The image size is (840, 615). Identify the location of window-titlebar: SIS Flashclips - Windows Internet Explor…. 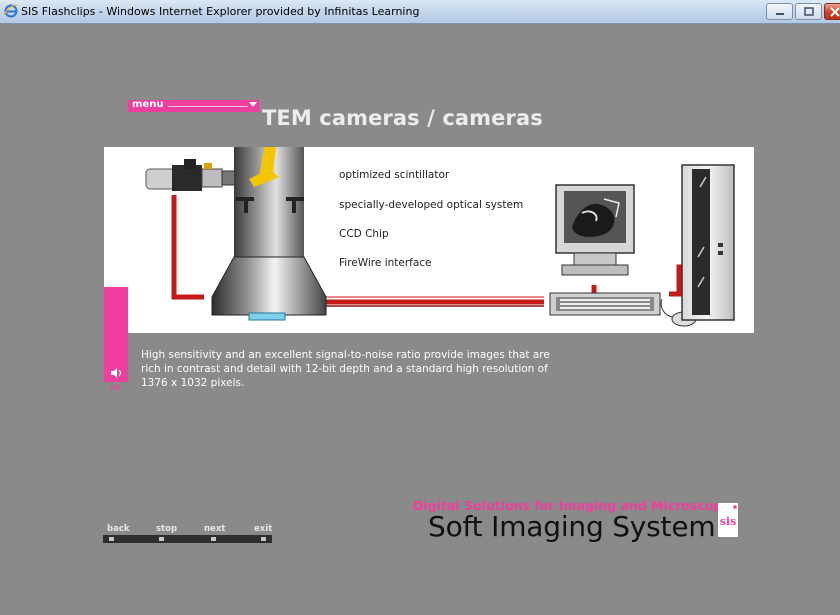
(420, 12).